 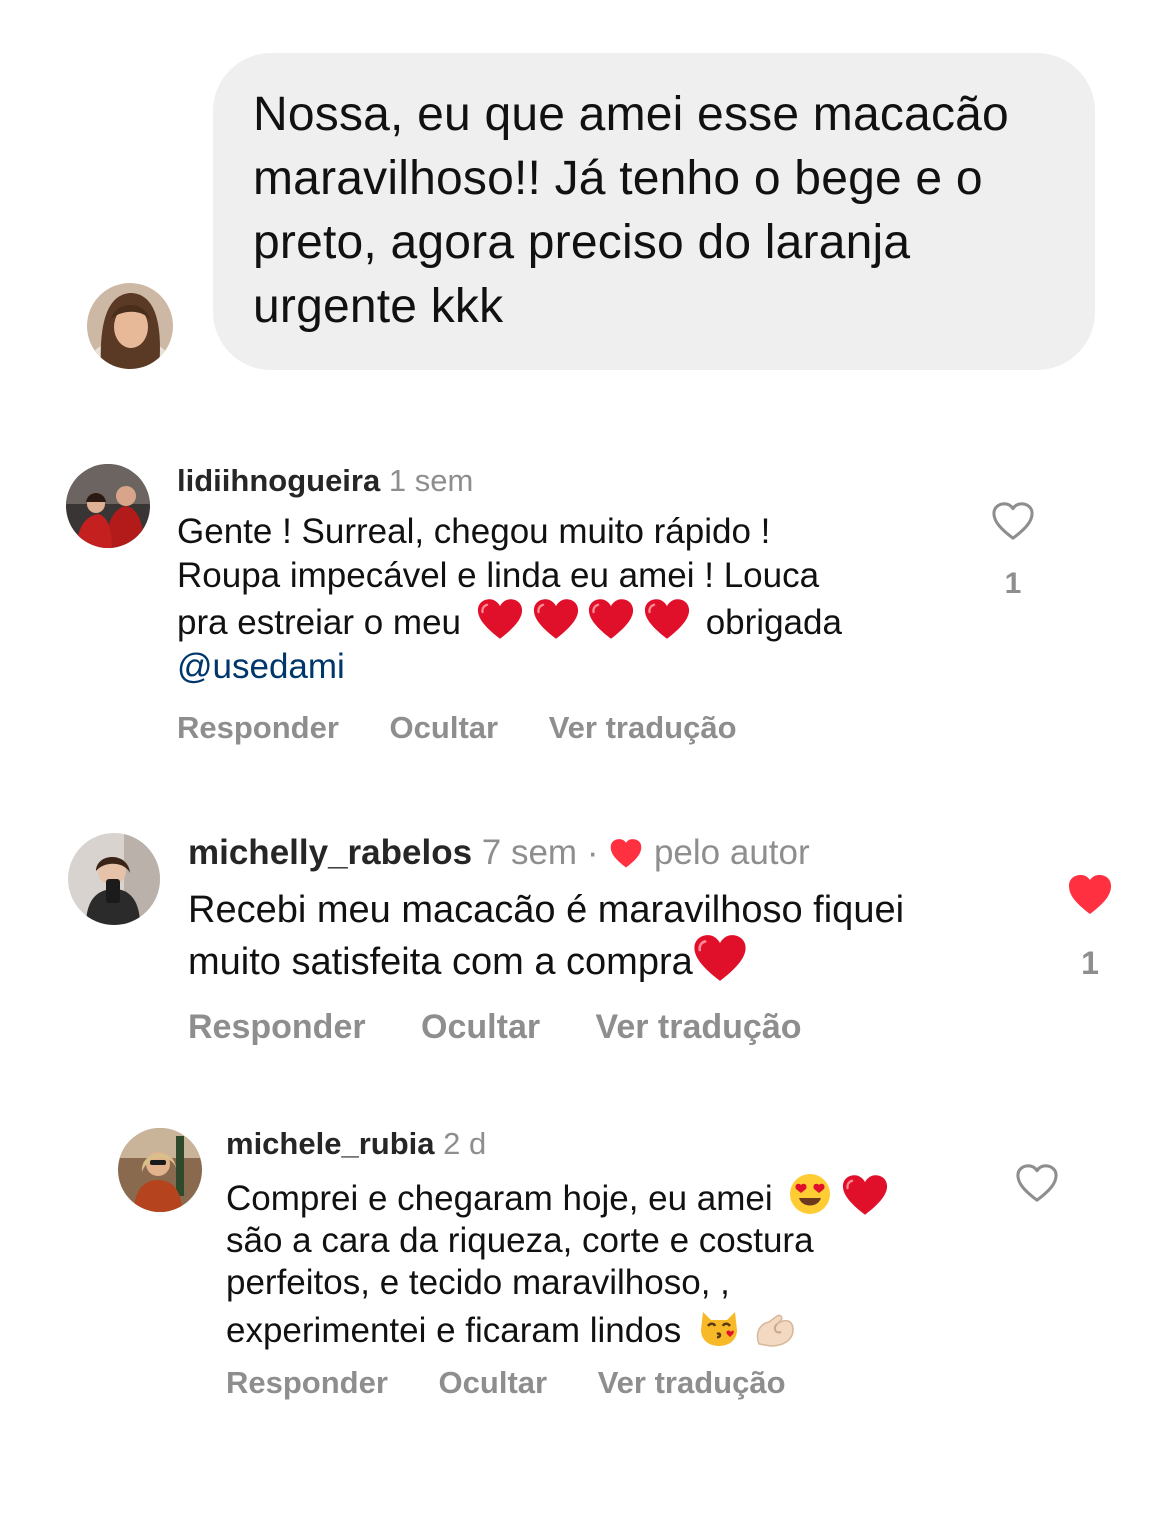 What do you see at coordinates (114, 879) in the screenshot?
I see `comment-avatar-michelly_rabelos` at bounding box center [114, 879].